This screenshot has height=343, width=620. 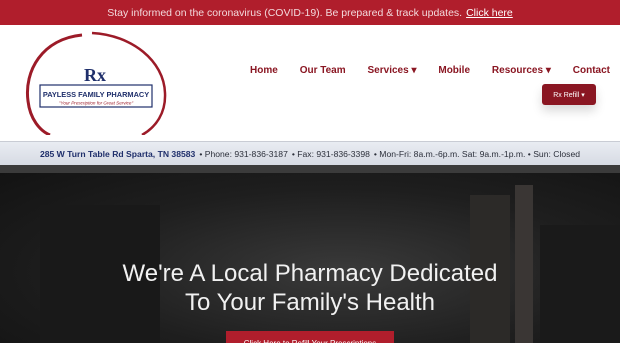 What do you see at coordinates (489, 13) in the screenshot?
I see `announcement-link: Click here` at bounding box center [489, 13].